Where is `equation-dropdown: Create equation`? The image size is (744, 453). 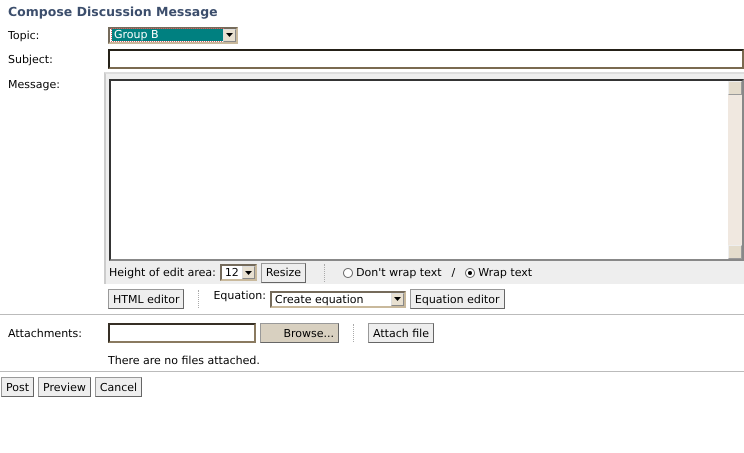
equation-dropdown: Create equation is located at coordinates (338, 299).